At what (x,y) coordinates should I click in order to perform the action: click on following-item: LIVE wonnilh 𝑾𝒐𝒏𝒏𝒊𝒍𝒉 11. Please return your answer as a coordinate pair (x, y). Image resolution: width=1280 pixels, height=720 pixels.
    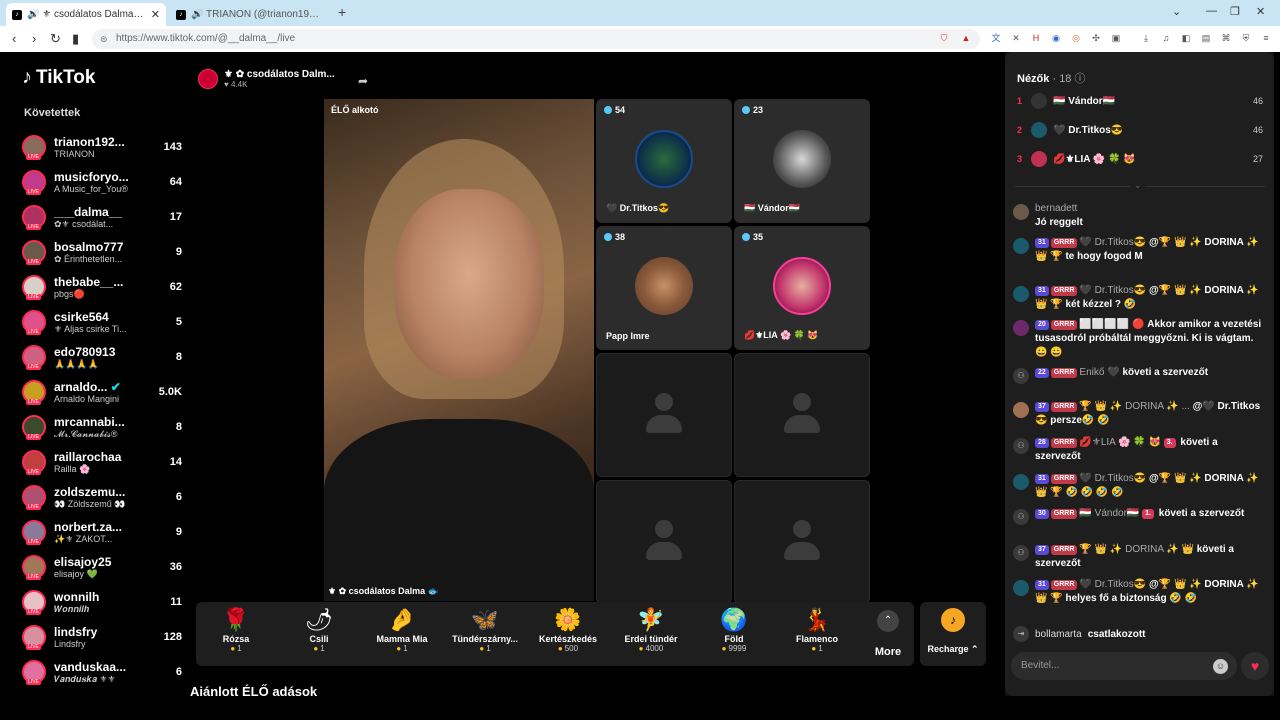
    Looking at the image, I should click on (102, 602).